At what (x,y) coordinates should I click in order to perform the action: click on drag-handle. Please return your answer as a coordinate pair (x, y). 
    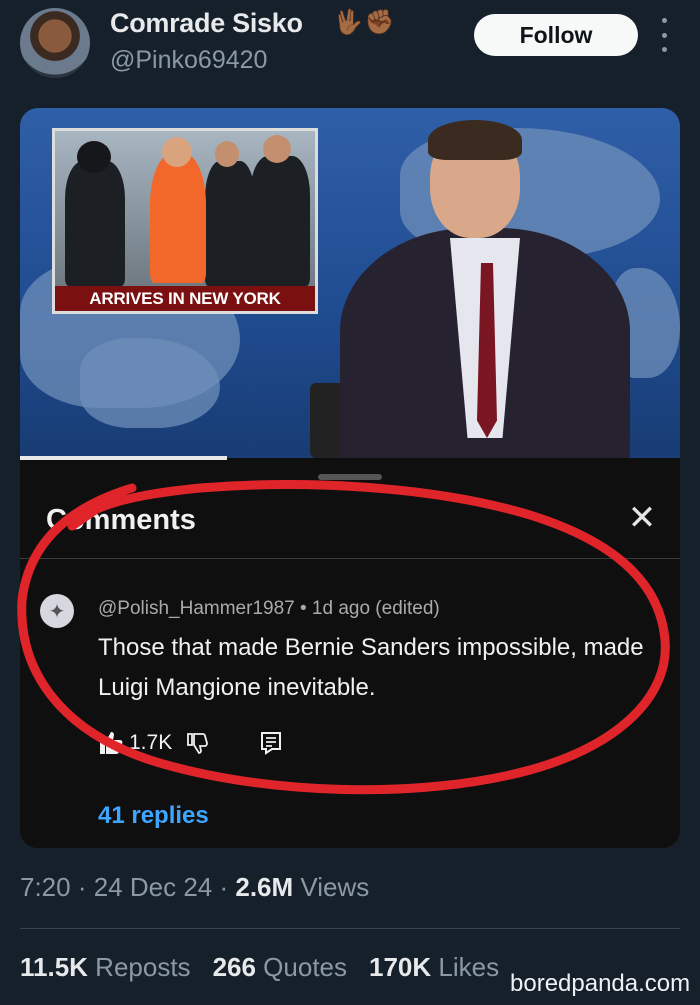
    Looking at the image, I should click on (350, 477).